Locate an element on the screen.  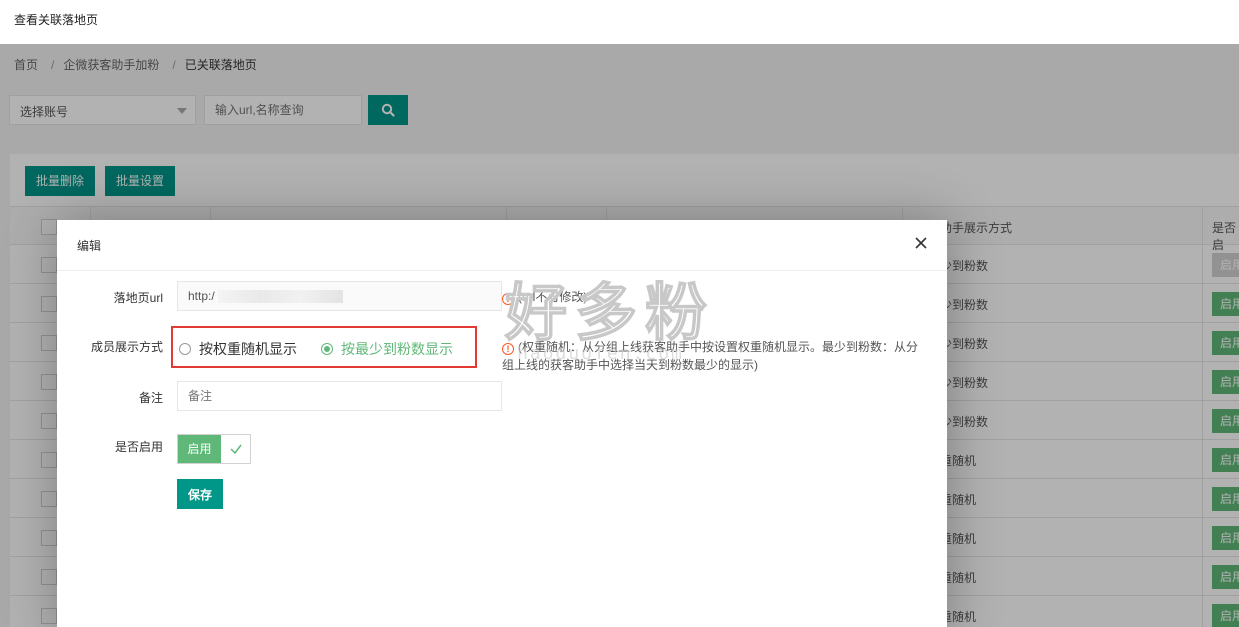
watermark-url: haoduofen.com is located at coordinates (600, 353).